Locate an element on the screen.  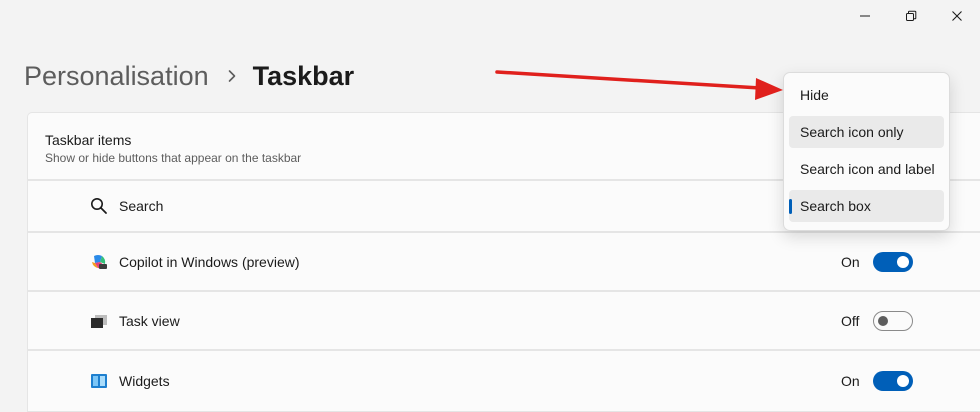
minimize-button is located at coordinates (865, 16).